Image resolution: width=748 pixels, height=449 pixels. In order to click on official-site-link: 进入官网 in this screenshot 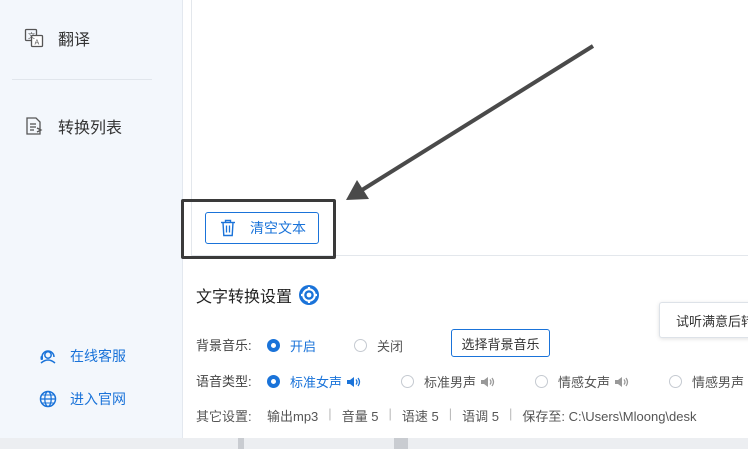, I will do `click(82, 399)`.